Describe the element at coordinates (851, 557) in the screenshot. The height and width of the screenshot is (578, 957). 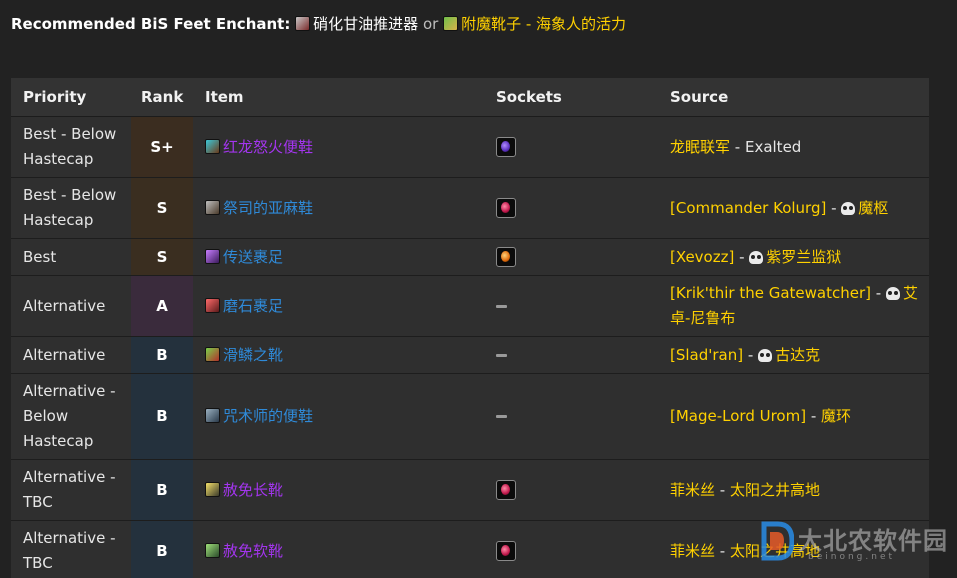
I see `watermark-url: beinong.net` at that location.